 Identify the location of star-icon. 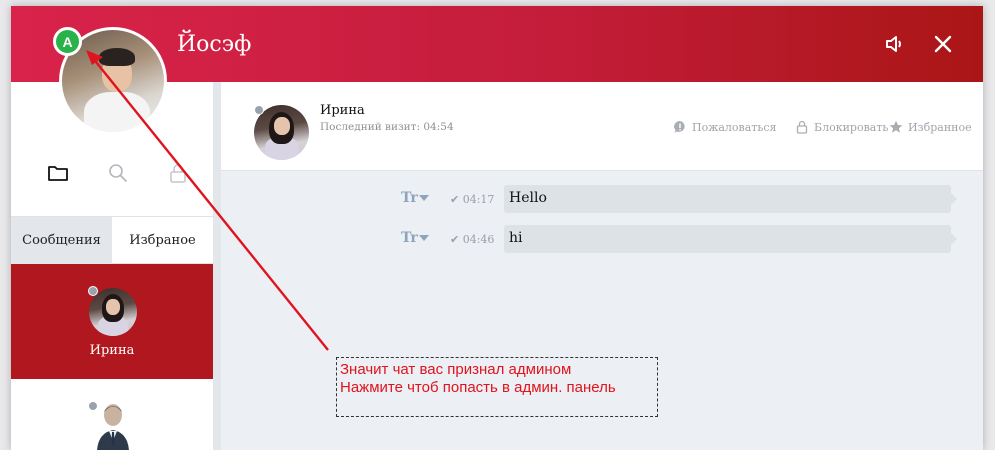
(896, 126).